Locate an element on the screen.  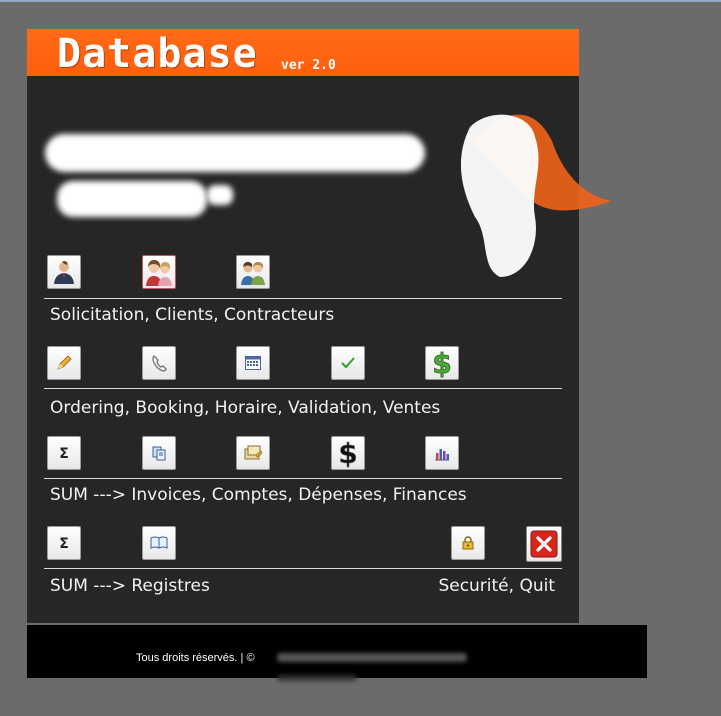
horaire-button is located at coordinates (253, 363).